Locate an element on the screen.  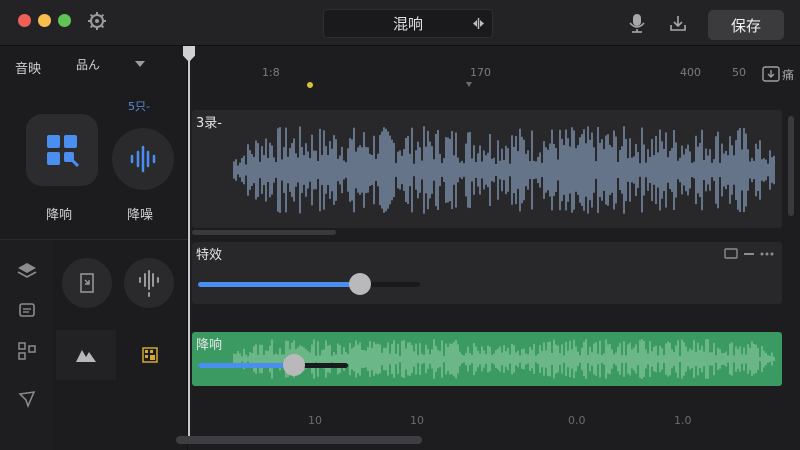
noise-slider-handle is located at coordinates (294, 365).